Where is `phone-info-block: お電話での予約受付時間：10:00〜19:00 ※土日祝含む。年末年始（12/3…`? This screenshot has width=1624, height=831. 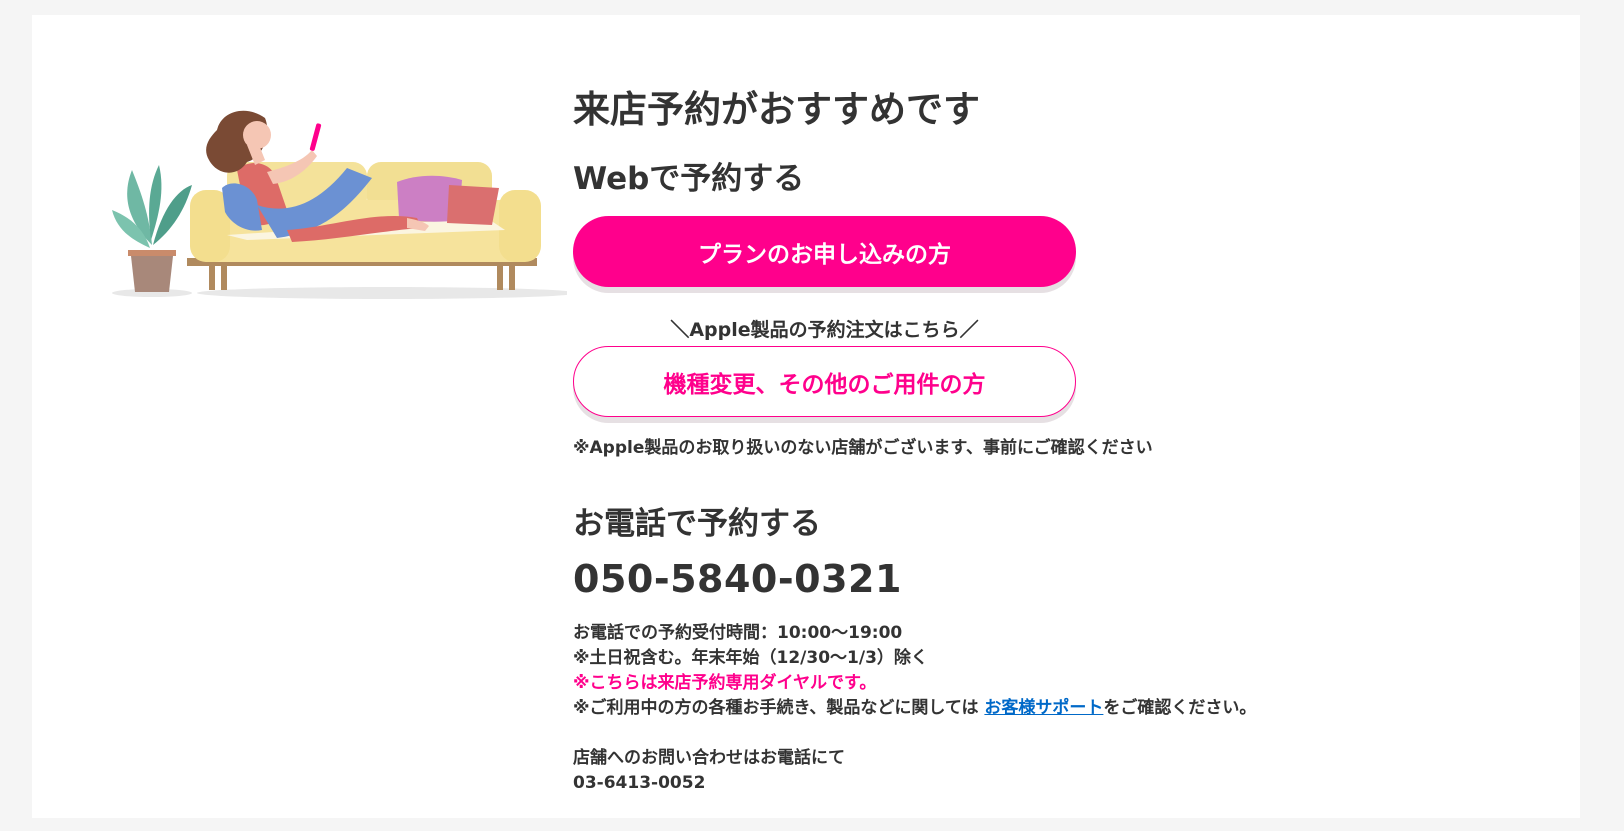
phone-info-block: お電話での予約受付時間：10:00〜19:00 ※土日祝含む。年末年始（12/3… is located at coordinates (914, 671).